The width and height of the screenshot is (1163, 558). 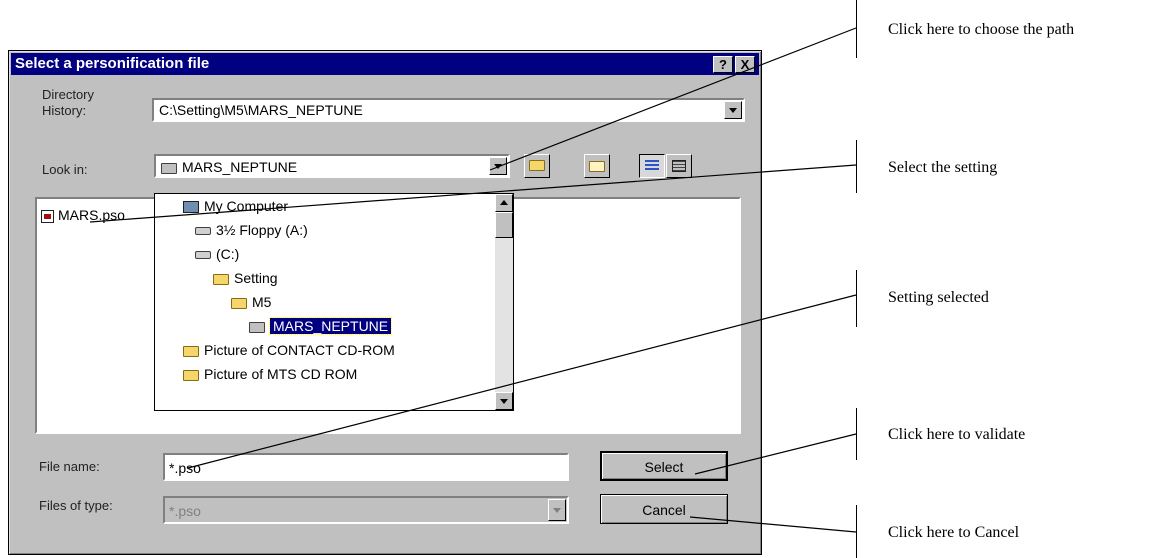 What do you see at coordinates (957, 434) in the screenshot?
I see `annotation-validate: Click here to validate` at bounding box center [957, 434].